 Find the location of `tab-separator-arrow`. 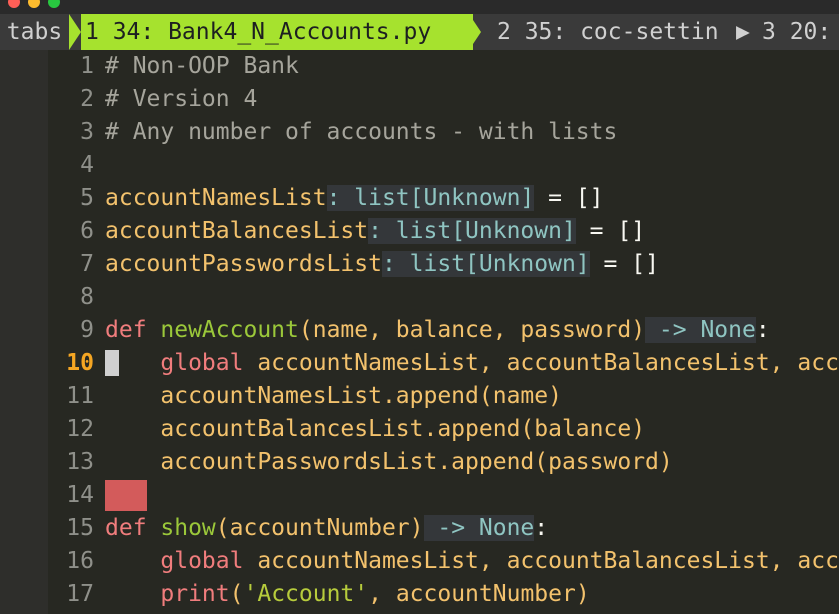

tab-separator-arrow is located at coordinates (75, 32).